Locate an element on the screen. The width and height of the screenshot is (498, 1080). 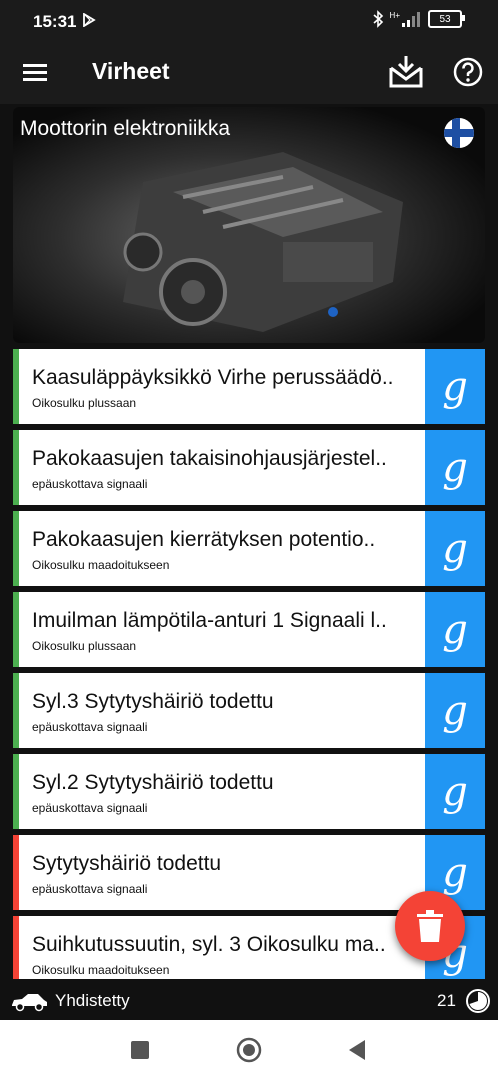
system-nav-bar is located at coordinates (249, 1050).